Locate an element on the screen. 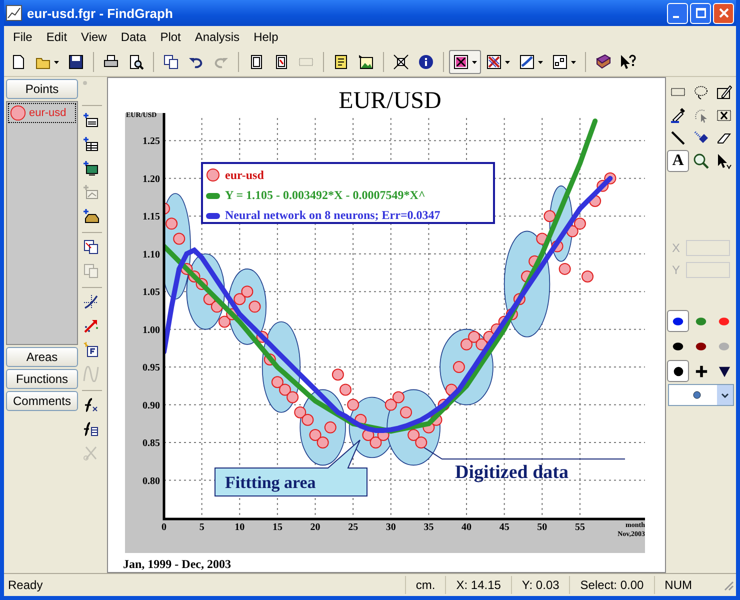 The image size is (740, 600). color-button is located at coordinates (678, 321).